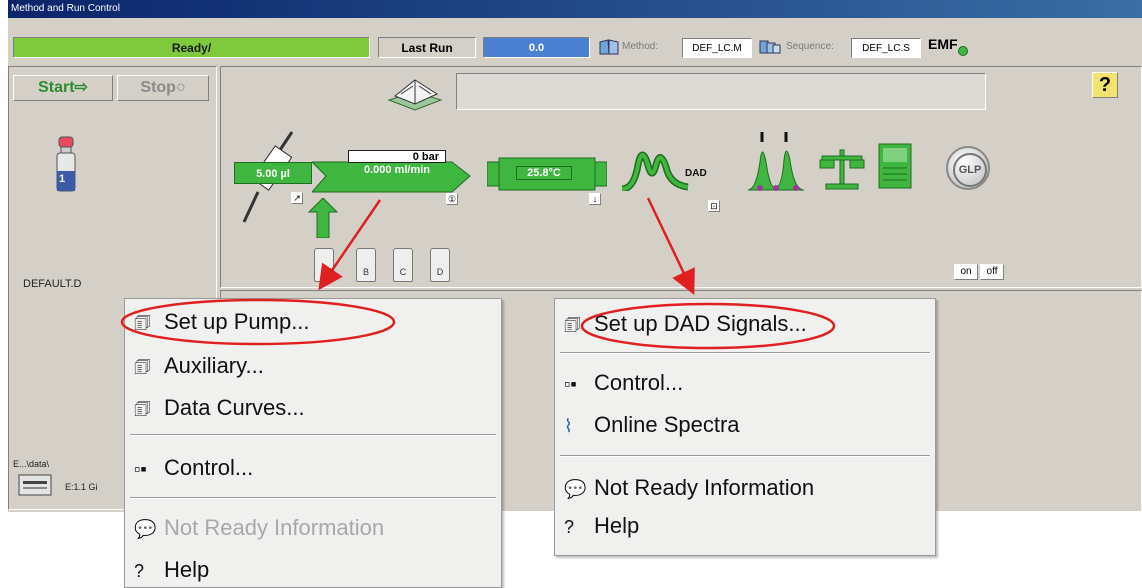  I want to click on dad-highlight-ellipse, so click(708, 326).